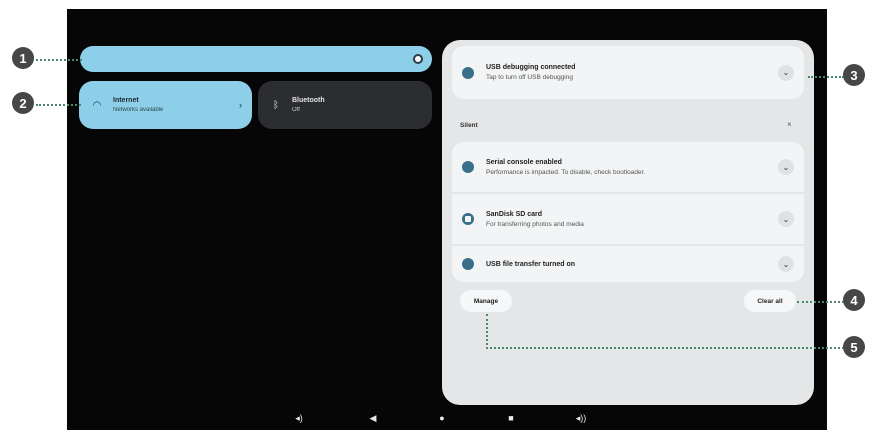 The image size is (869, 430). What do you see at coordinates (469, 125) in the screenshot?
I see `silent-section-header: Silent` at bounding box center [469, 125].